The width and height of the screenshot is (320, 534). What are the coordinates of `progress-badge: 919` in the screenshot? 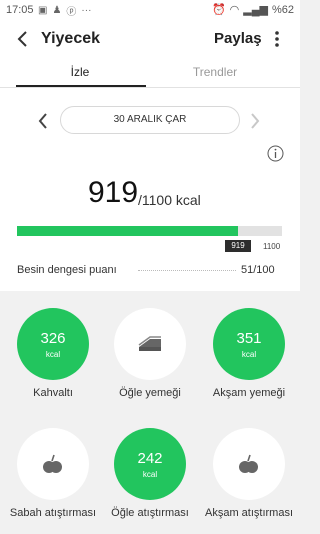 It's located at (238, 246).